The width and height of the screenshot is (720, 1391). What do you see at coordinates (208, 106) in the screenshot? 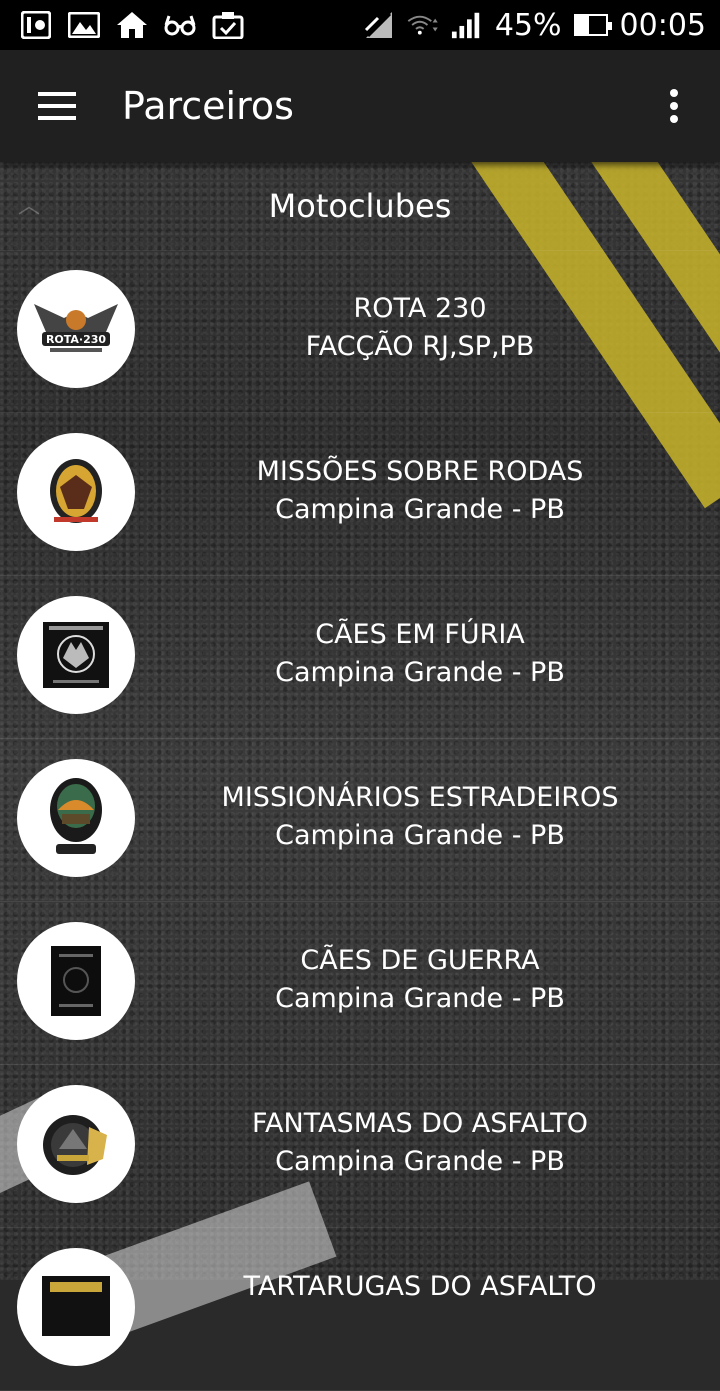
I see `page-title: Parceiros` at bounding box center [208, 106].